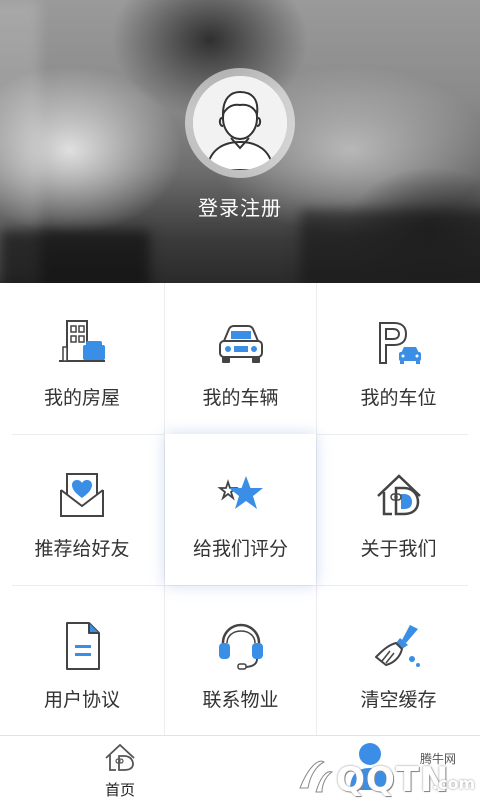 This screenshot has width=480, height=800. Describe the element at coordinates (399, 646) in the screenshot. I see `broom-icon` at that location.